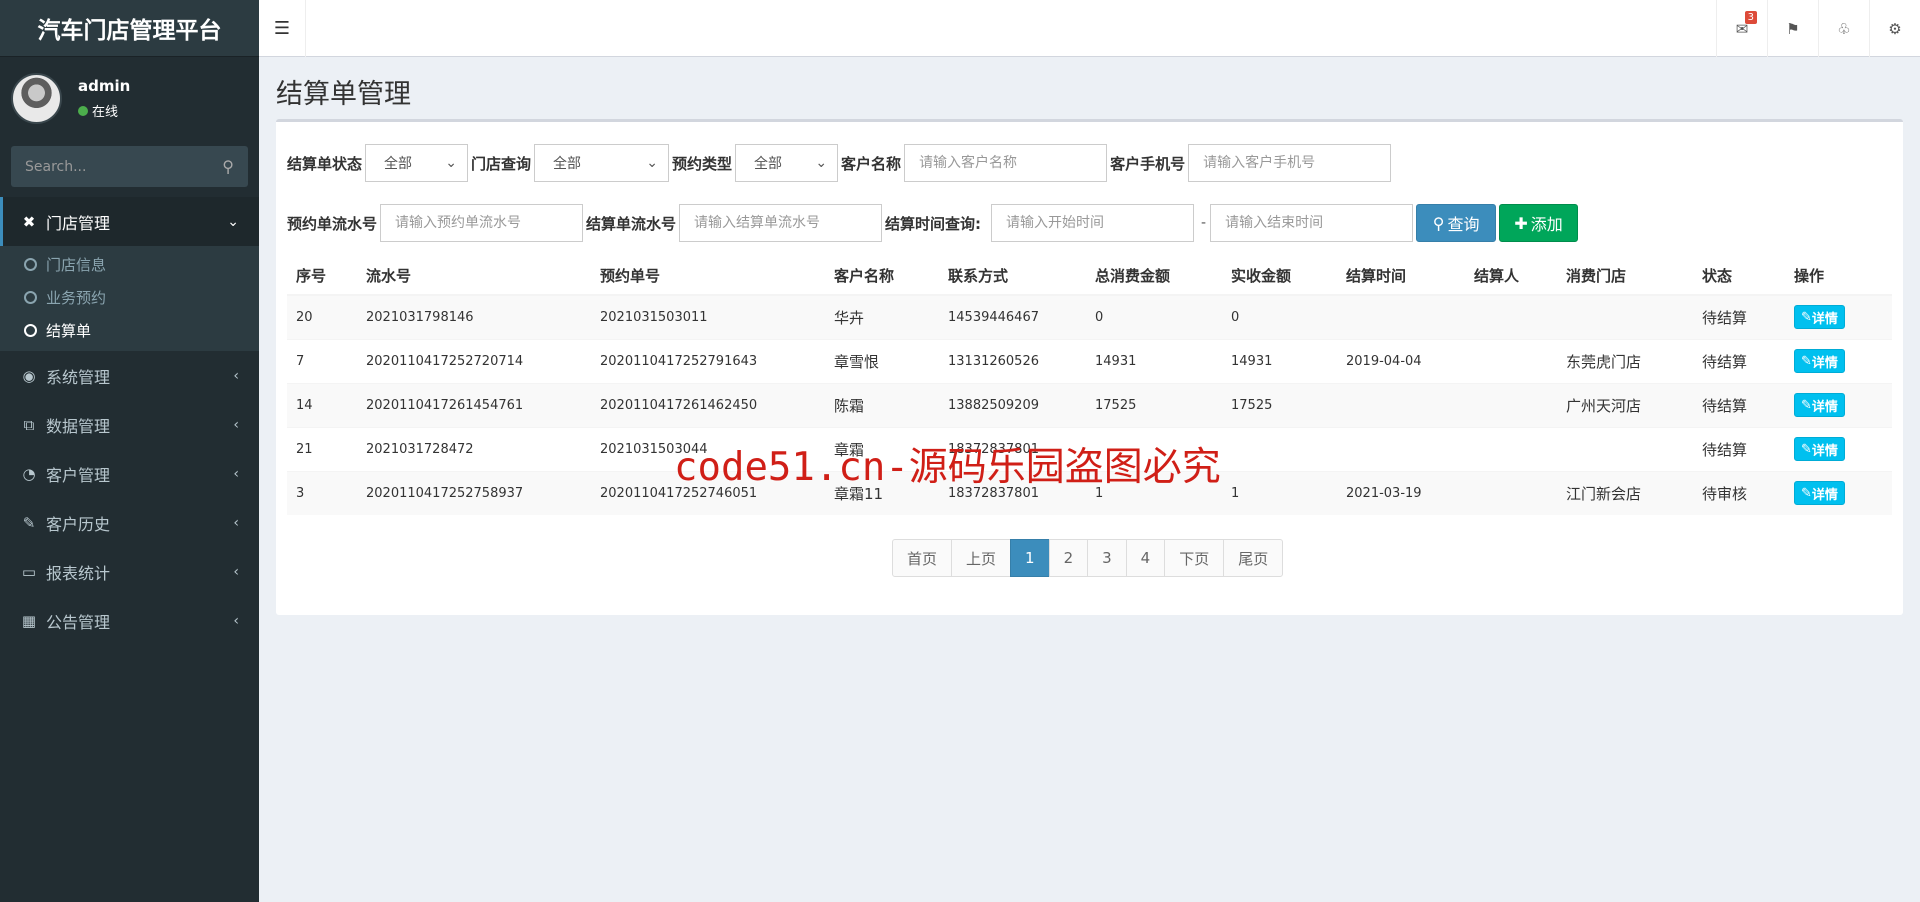 This screenshot has width=1920, height=902. I want to click on cell-id: 14, so click(322, 404).